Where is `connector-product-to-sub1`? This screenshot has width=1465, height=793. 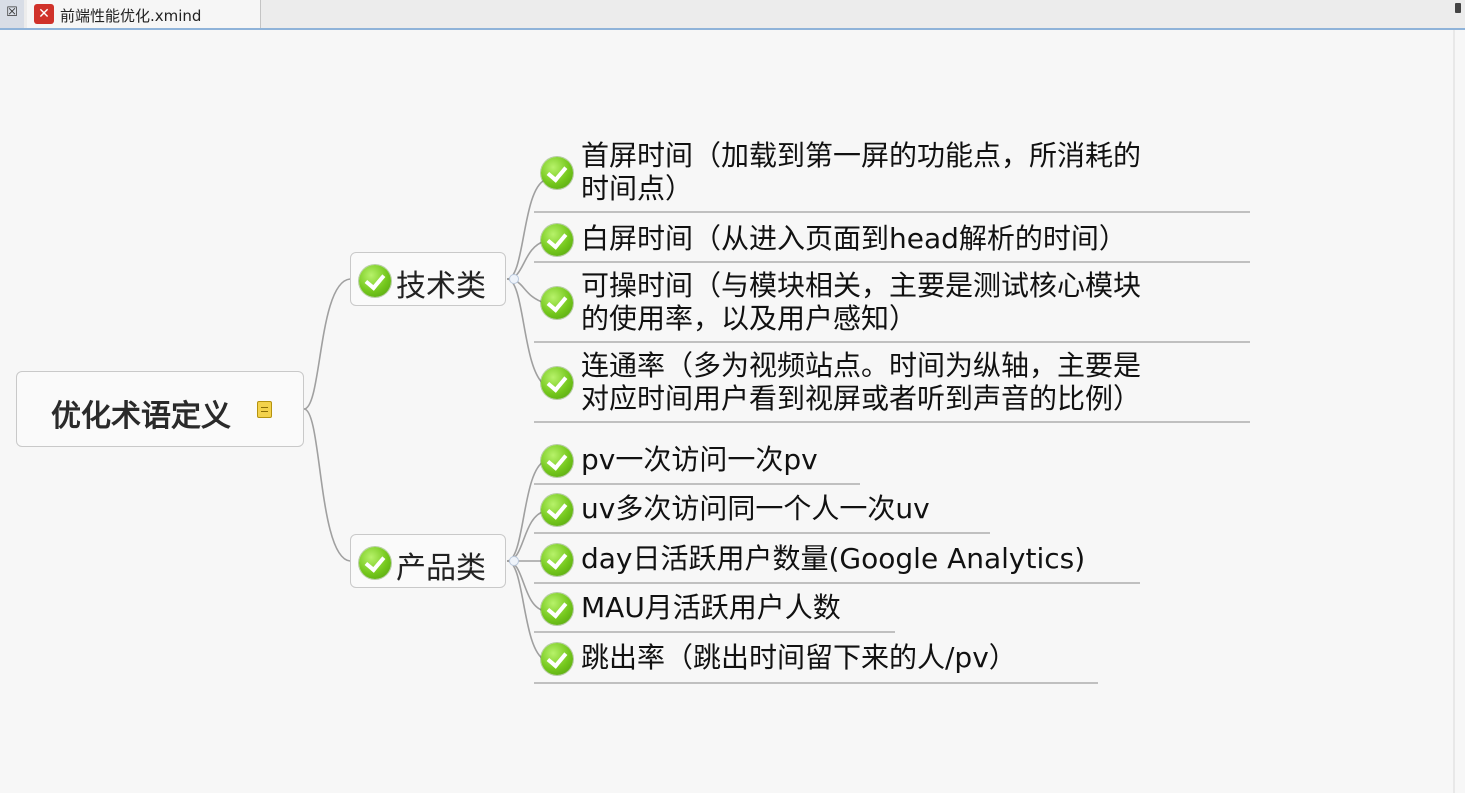 connector-product-to-sub1 is located at coordinates (526, 511).